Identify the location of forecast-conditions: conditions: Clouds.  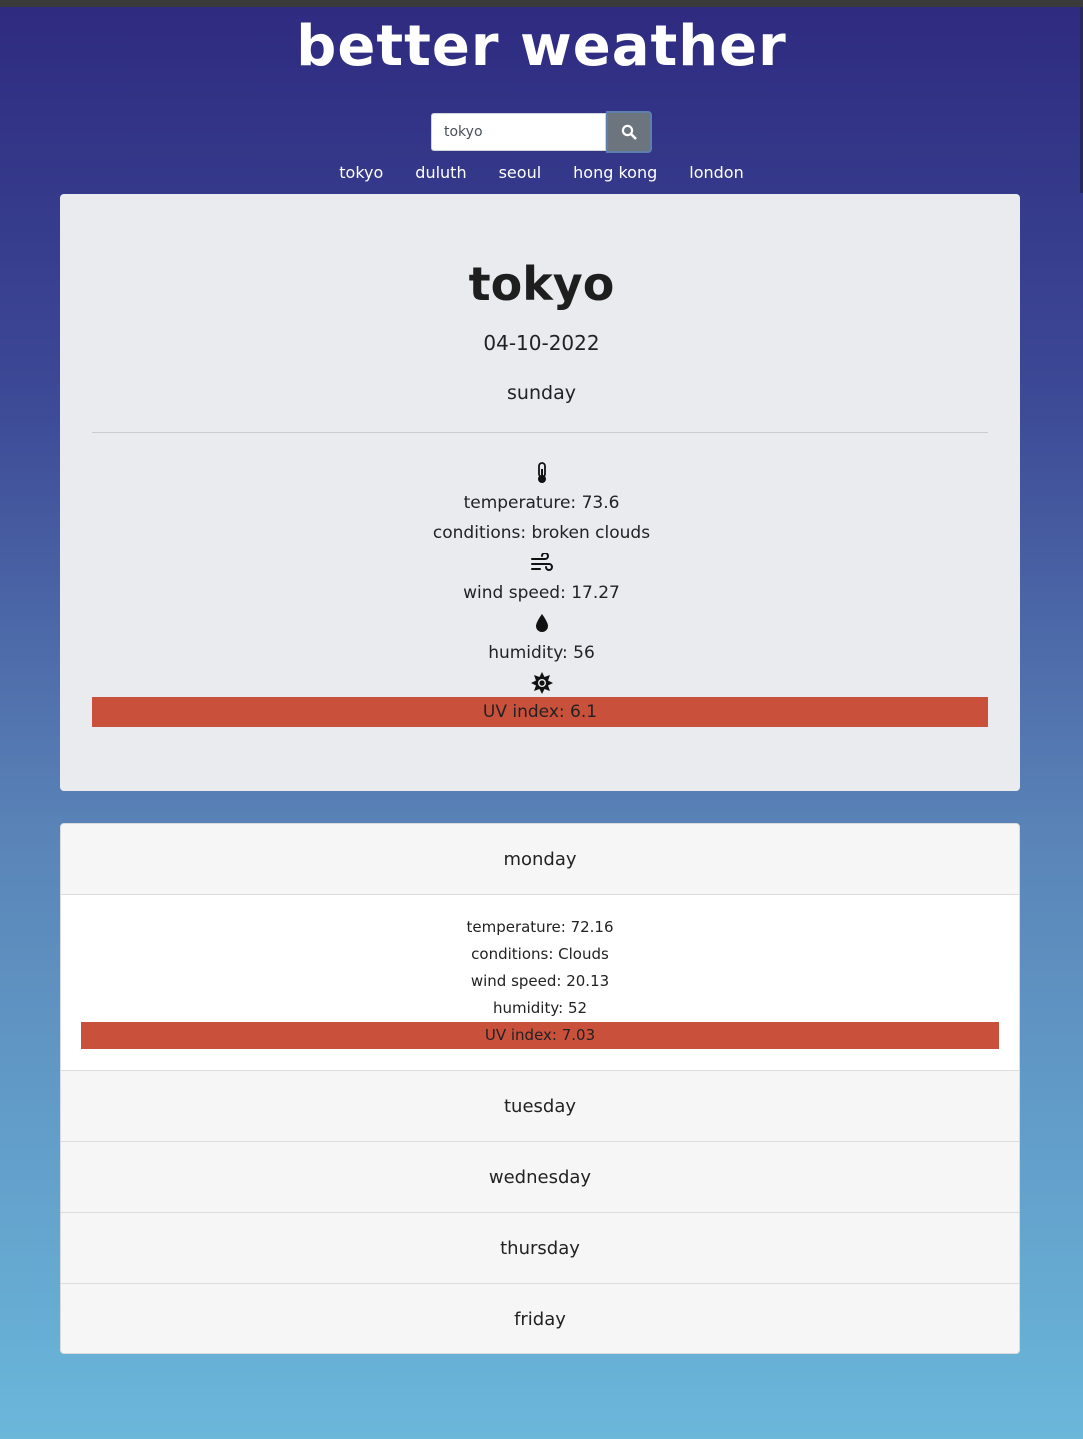
(540, 954).